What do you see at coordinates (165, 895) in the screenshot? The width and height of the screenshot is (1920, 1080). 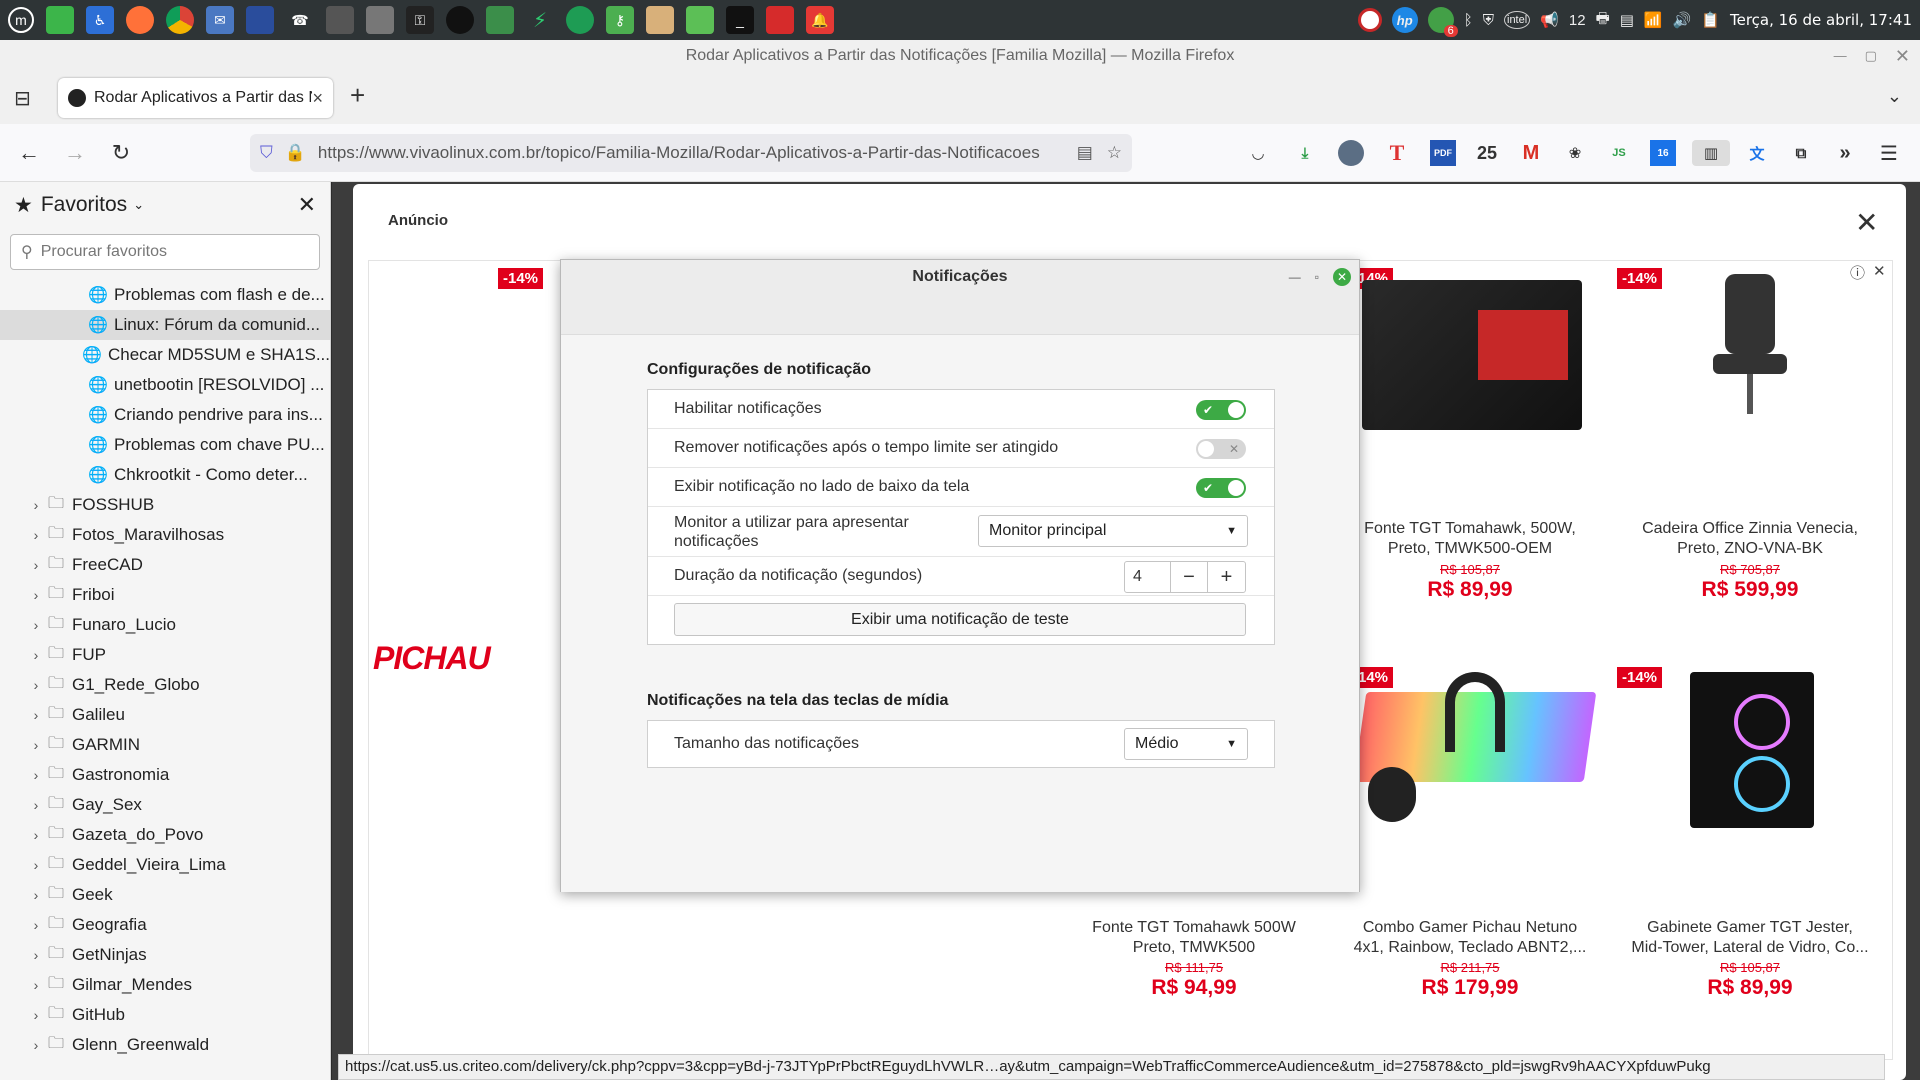 I see `bookmark-folder: › 🗀 Geek` at bounding box center [165, 895].